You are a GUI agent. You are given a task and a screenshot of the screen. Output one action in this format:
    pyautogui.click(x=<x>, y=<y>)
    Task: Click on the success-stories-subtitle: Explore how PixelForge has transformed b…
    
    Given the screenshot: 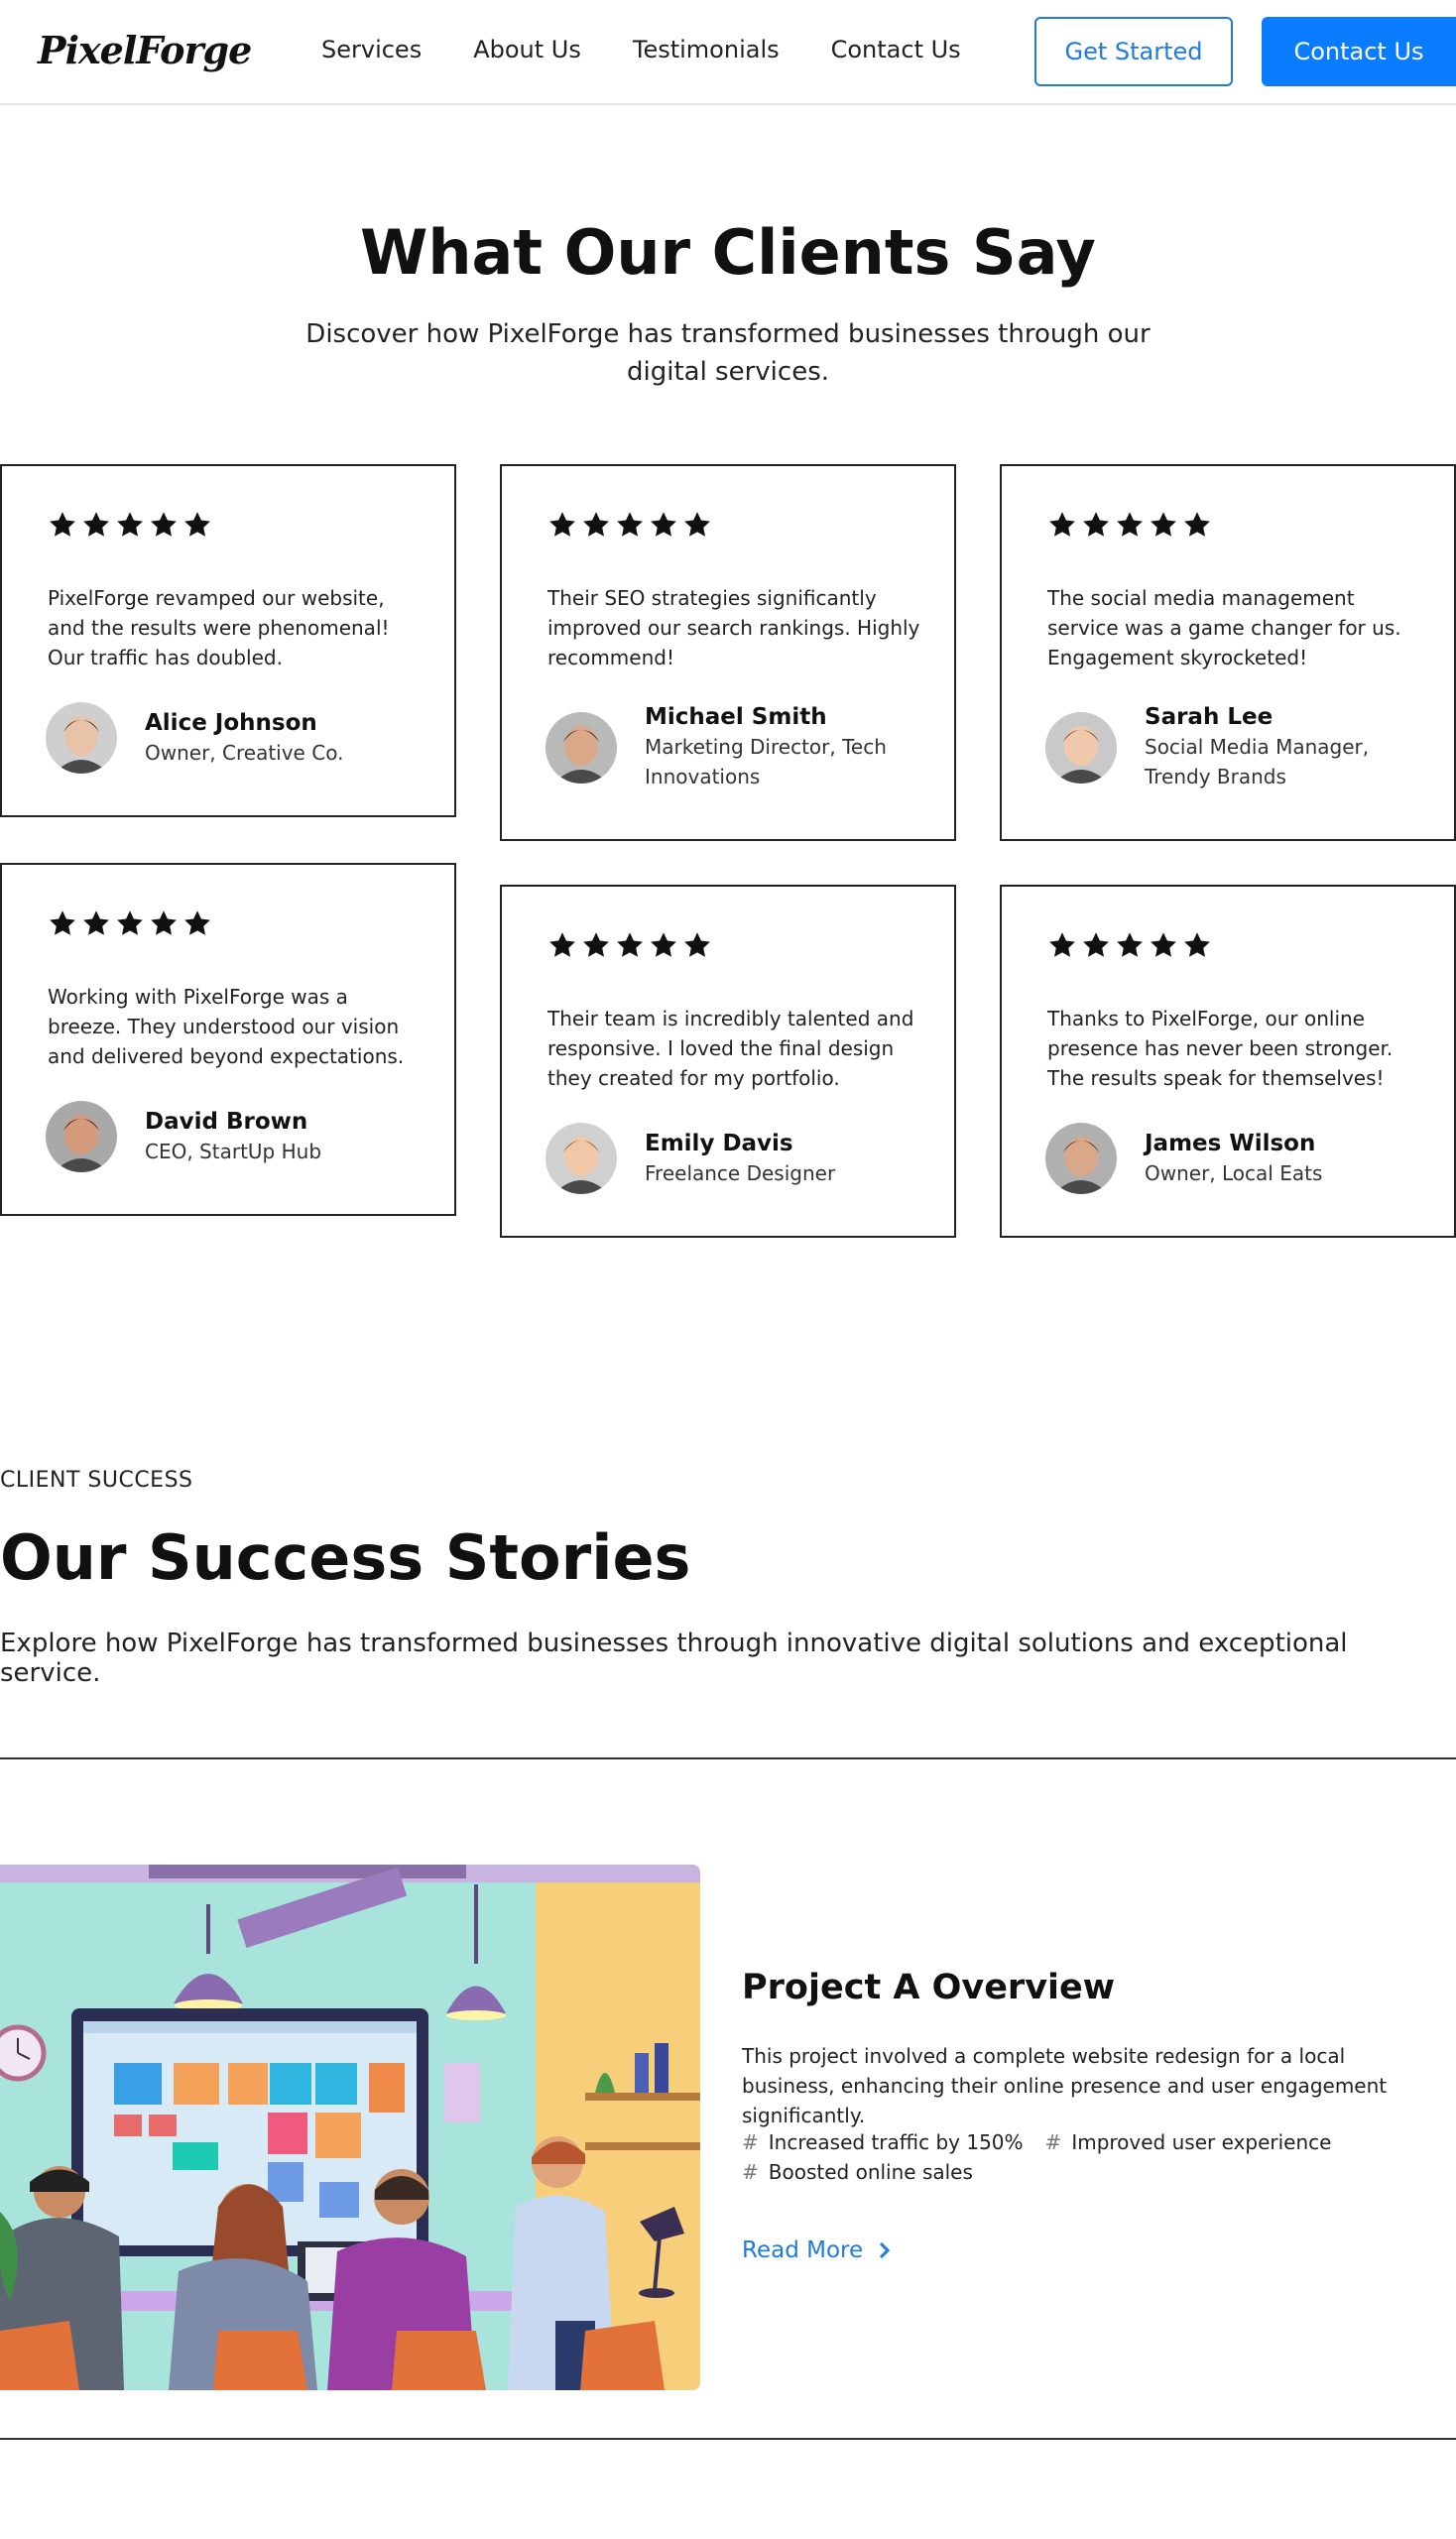 What is the action you would take?
    pyautogui.click(x=674, y=1658)
    